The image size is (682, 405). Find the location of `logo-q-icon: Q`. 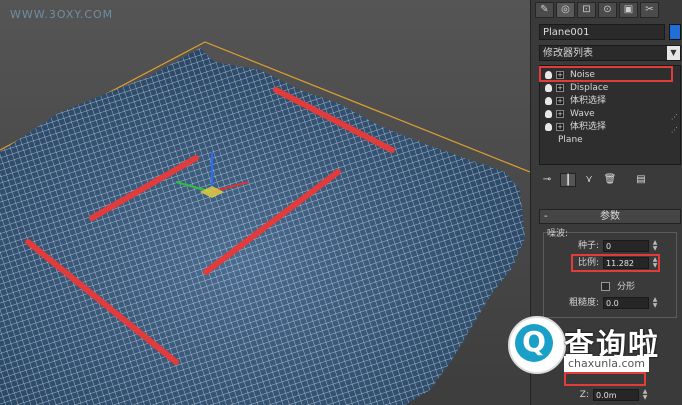

logo-q-icon: Q is located at coordinates (534, 343).